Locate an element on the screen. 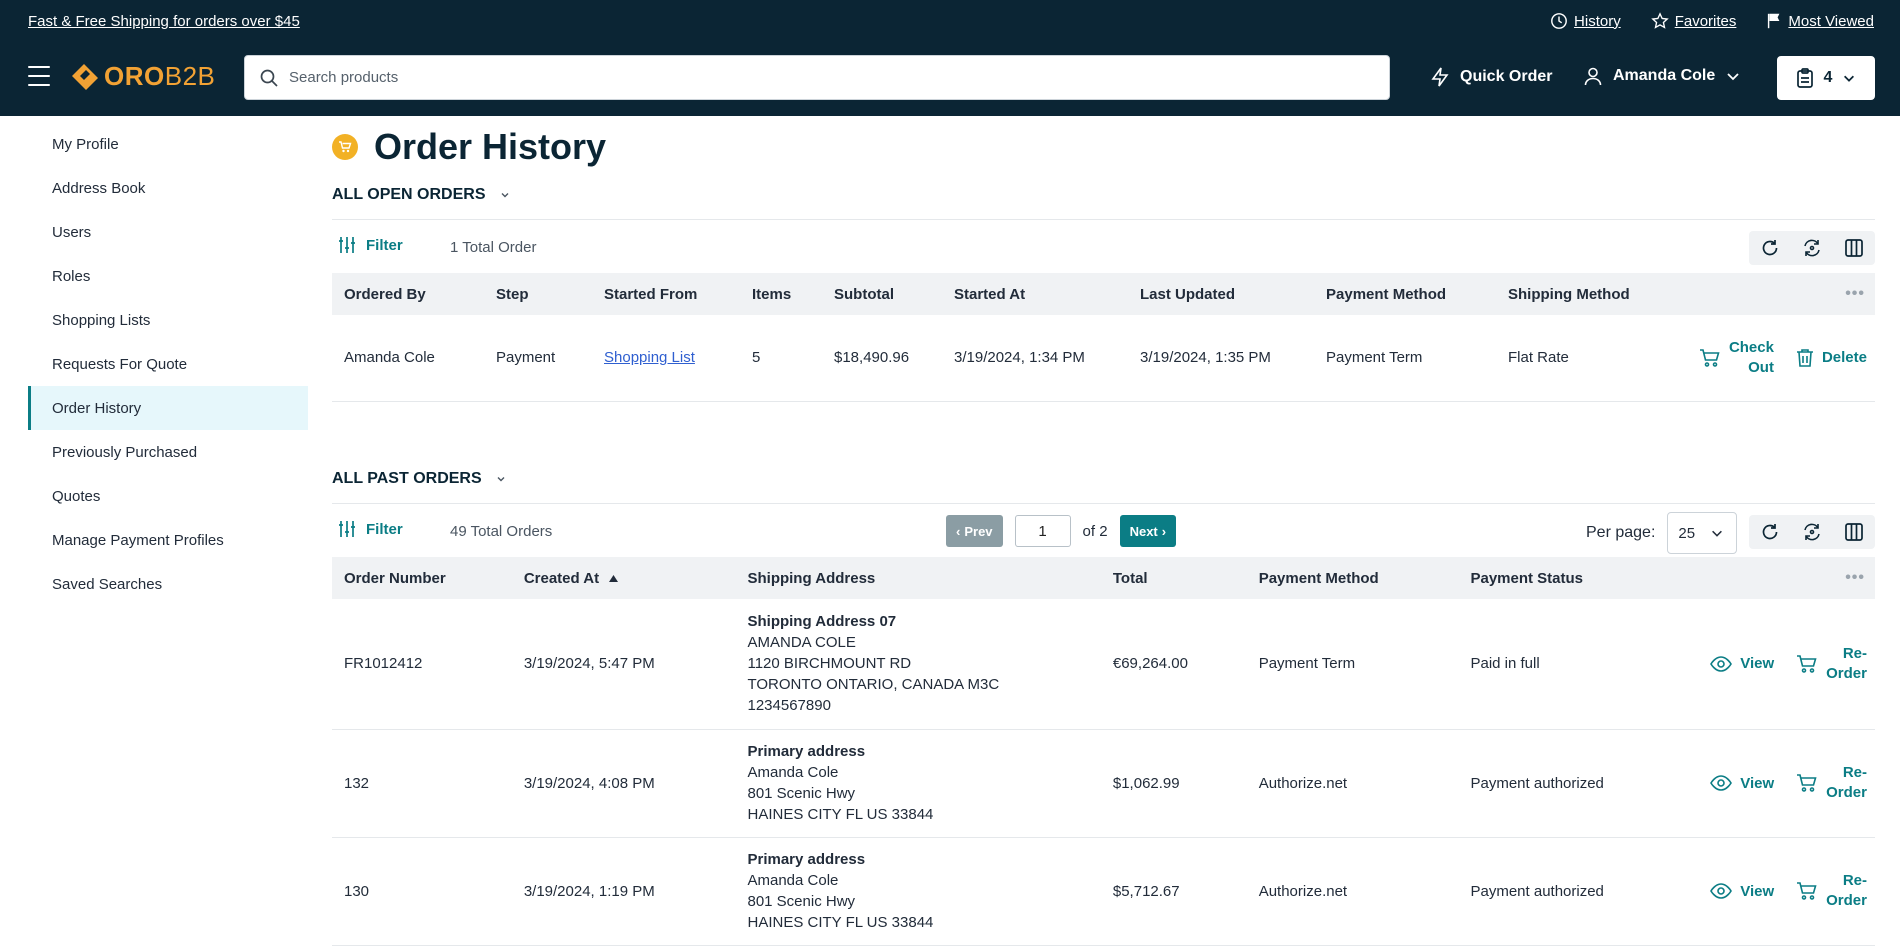  logo: OROB2B is located at coordinates (142, 76).